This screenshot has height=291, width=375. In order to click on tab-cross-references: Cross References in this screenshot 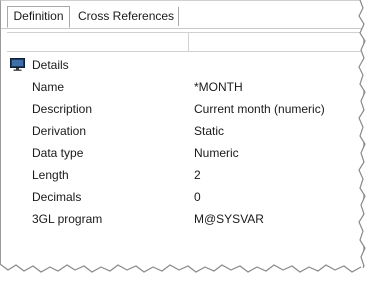, I will do `click(126, 16)`.